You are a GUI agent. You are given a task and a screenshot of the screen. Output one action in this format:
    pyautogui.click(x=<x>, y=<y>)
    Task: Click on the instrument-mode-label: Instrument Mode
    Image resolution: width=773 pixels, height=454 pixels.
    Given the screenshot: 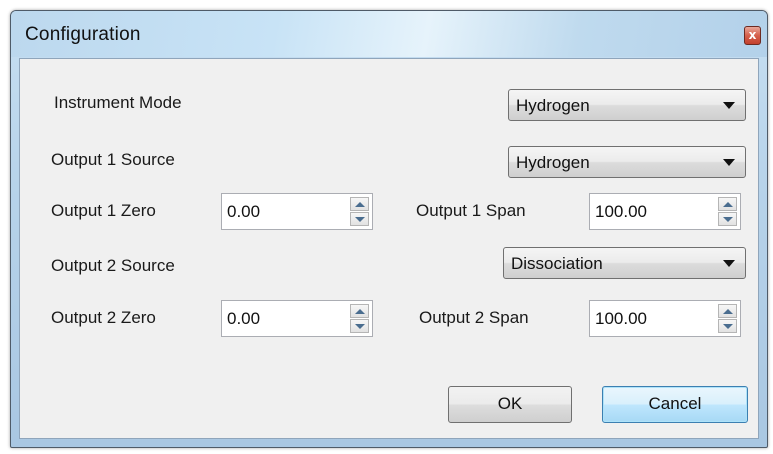 What is the action you would take?
    pyautogui.click(x=118, y=102)
    